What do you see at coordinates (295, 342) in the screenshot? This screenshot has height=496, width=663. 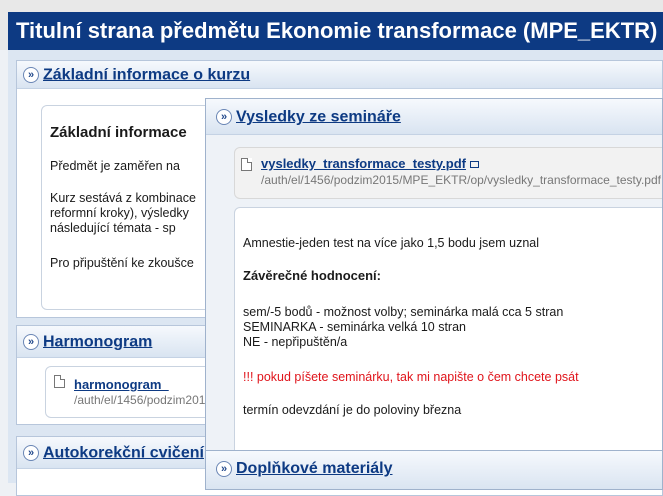 I see `vysledky-line-ne: NE - nepřipuštěn/a` at bounding box center [295, 342].